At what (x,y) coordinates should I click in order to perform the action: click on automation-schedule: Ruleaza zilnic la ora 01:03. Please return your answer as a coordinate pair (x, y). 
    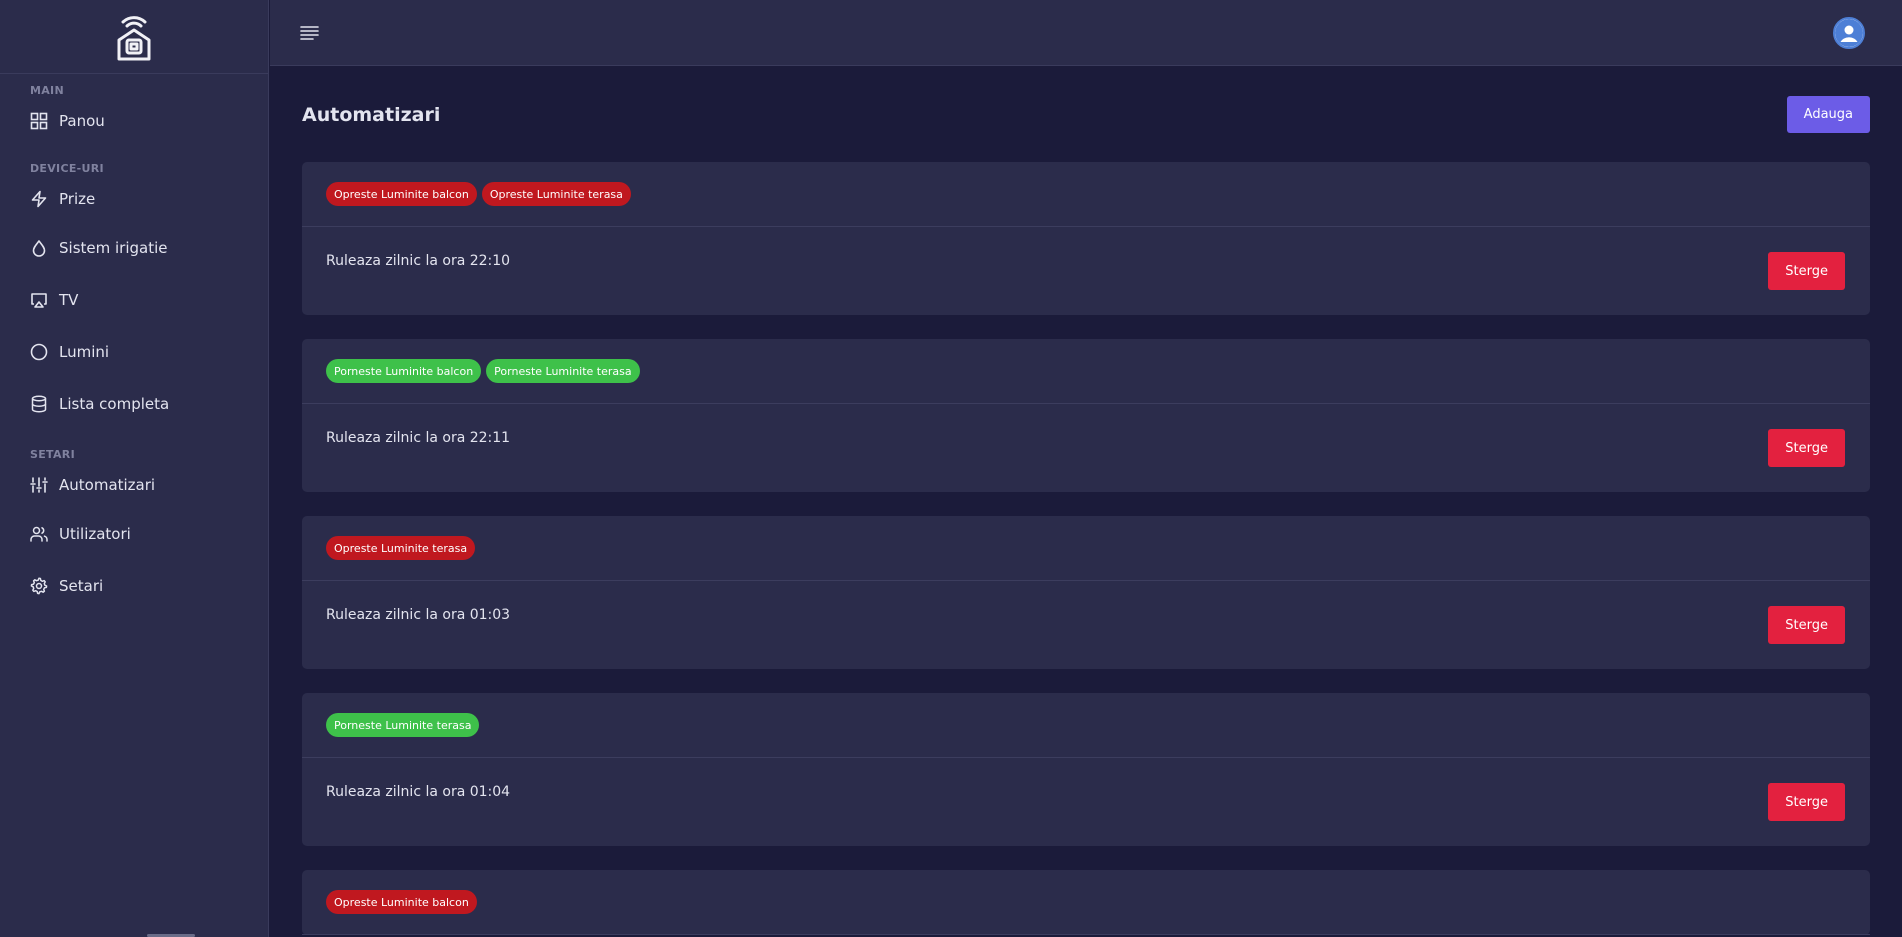
    Looking at the image, I should click on (418, 615).